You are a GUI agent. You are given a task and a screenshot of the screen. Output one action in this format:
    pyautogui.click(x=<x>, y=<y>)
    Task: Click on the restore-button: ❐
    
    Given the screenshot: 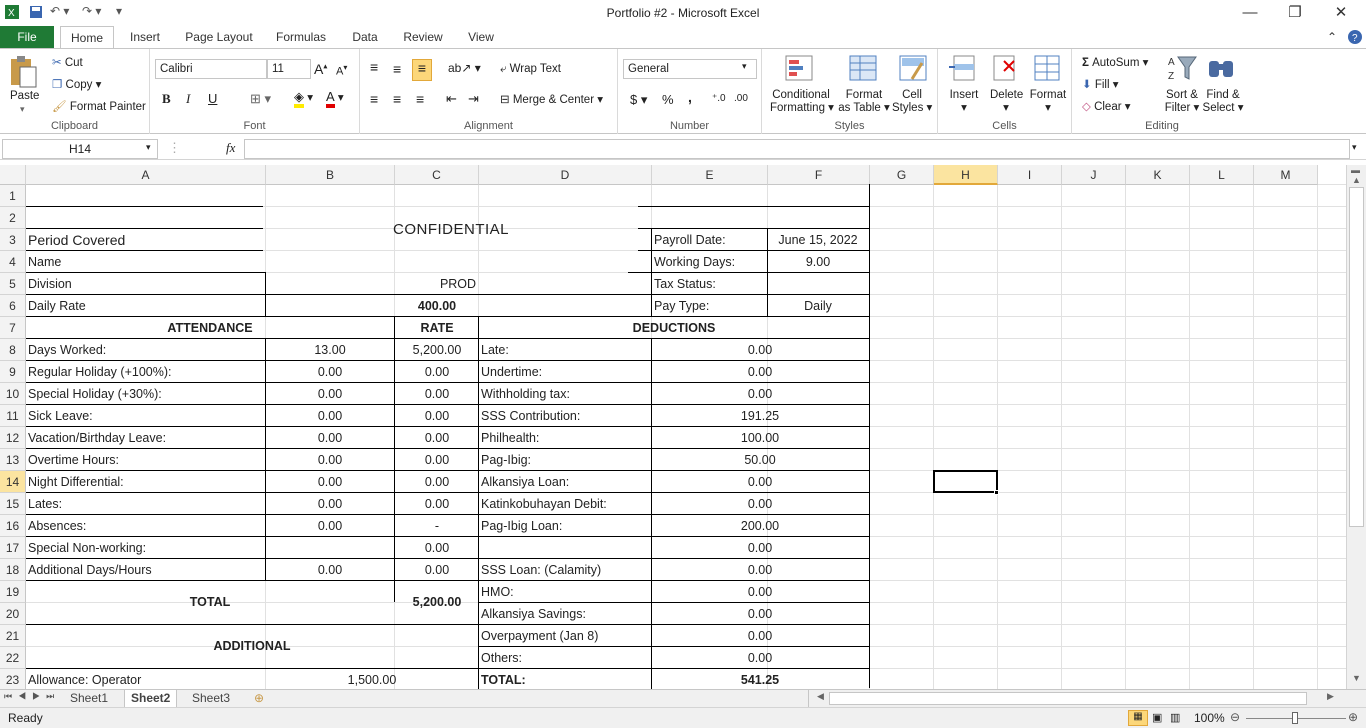 What is the action you would take?
    pyautogui.click(x=1295, y=13)
    